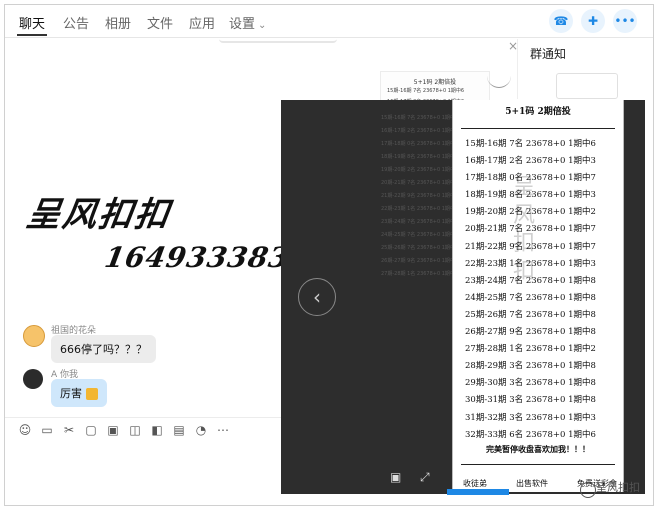  Describe the element at coordinates (426, 91) in the screenshot. I see `thumbnail-row: 15期-16期 7名 23678+0 1期中6` at that location.